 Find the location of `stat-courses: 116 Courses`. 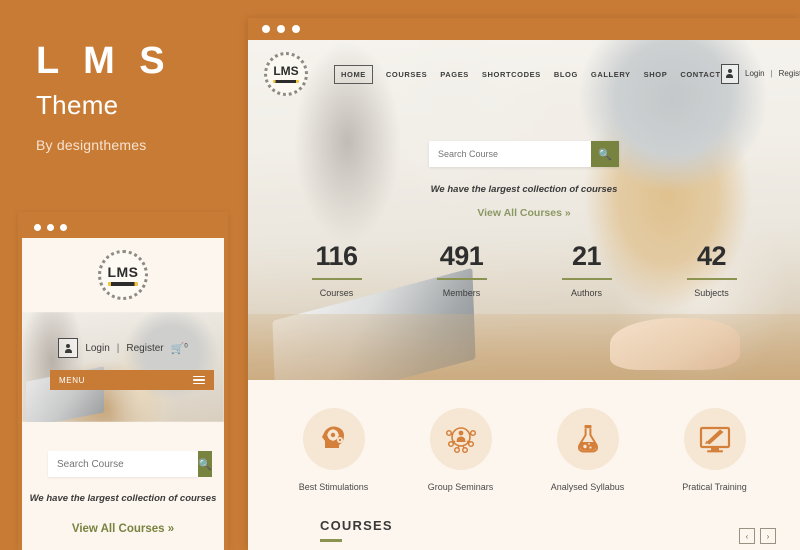

stat-courses: 116 Courses is located at coordinates (336, 270).